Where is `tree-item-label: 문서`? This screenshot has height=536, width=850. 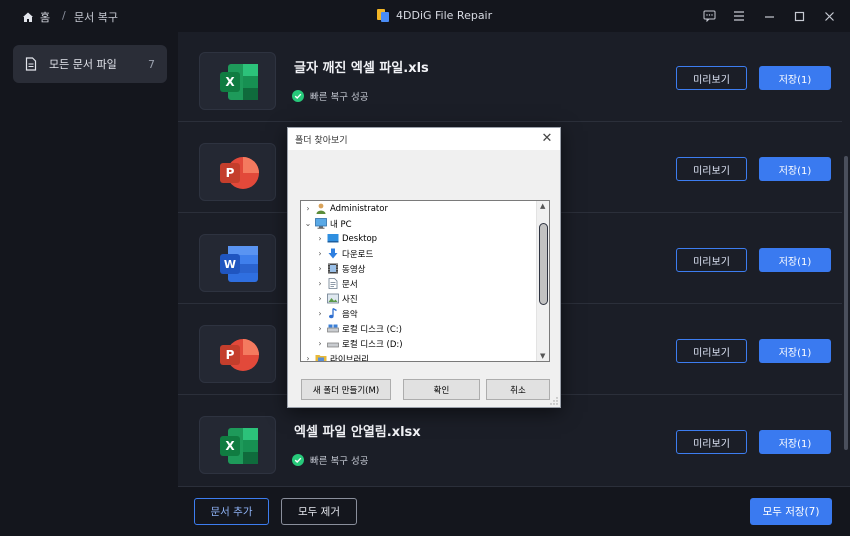 tree-item-label: 문서 is located at coordinates (350, 284).